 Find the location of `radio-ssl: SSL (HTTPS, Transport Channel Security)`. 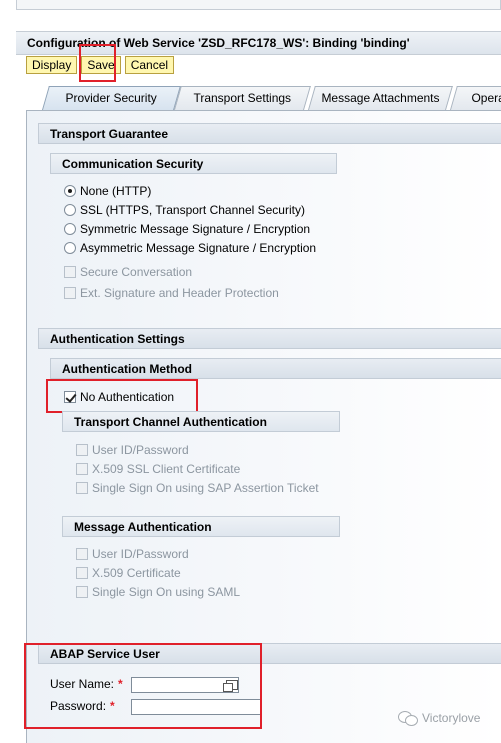

radio-ssl: SSL (HTTPS, Transport Channel Security) is located at coordinates (184, 210).